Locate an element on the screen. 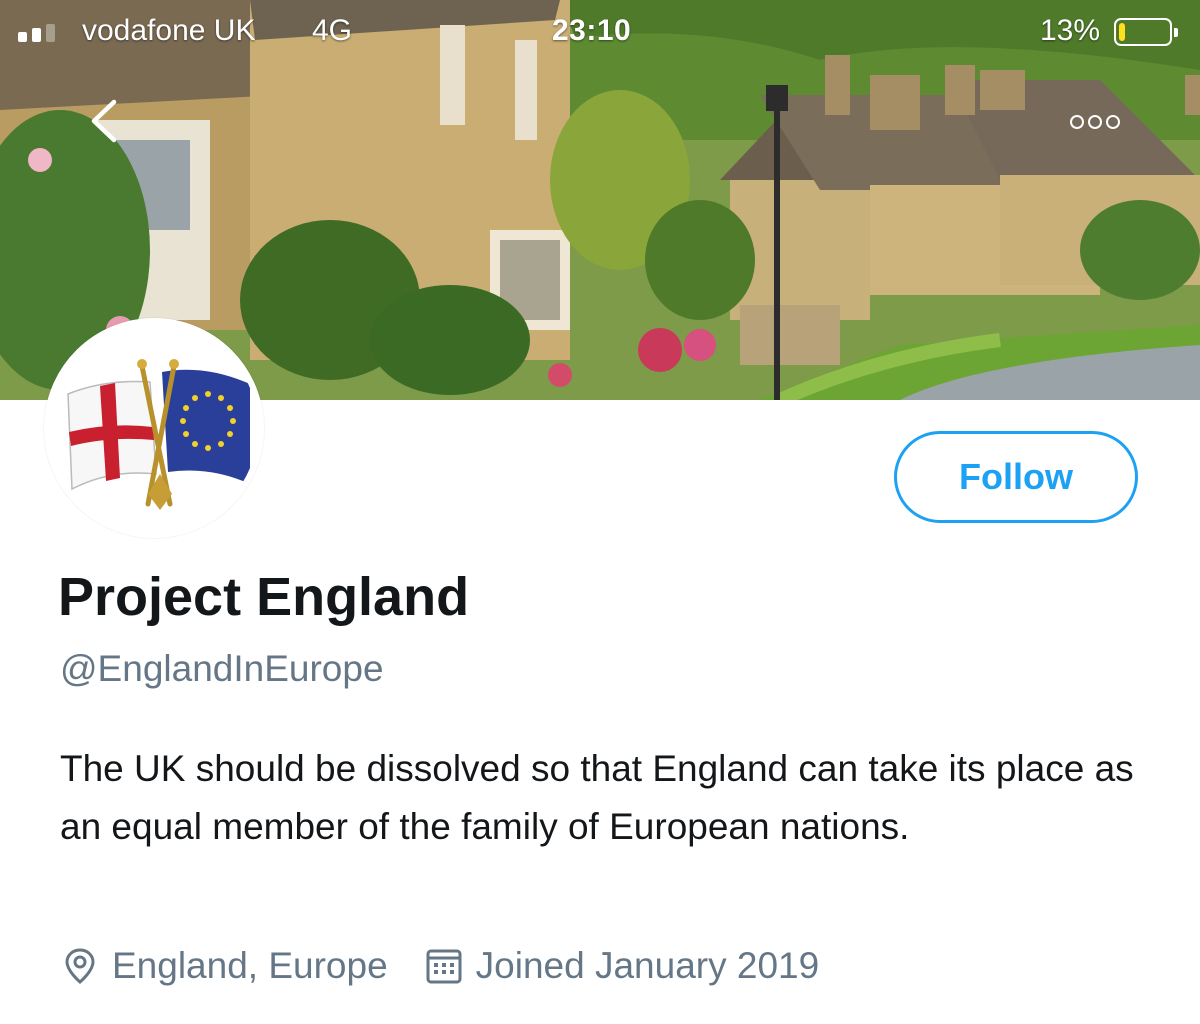 This screenshot has height=1024, width=1200. follow-button: Follow is located at coordinates (1016, 477).